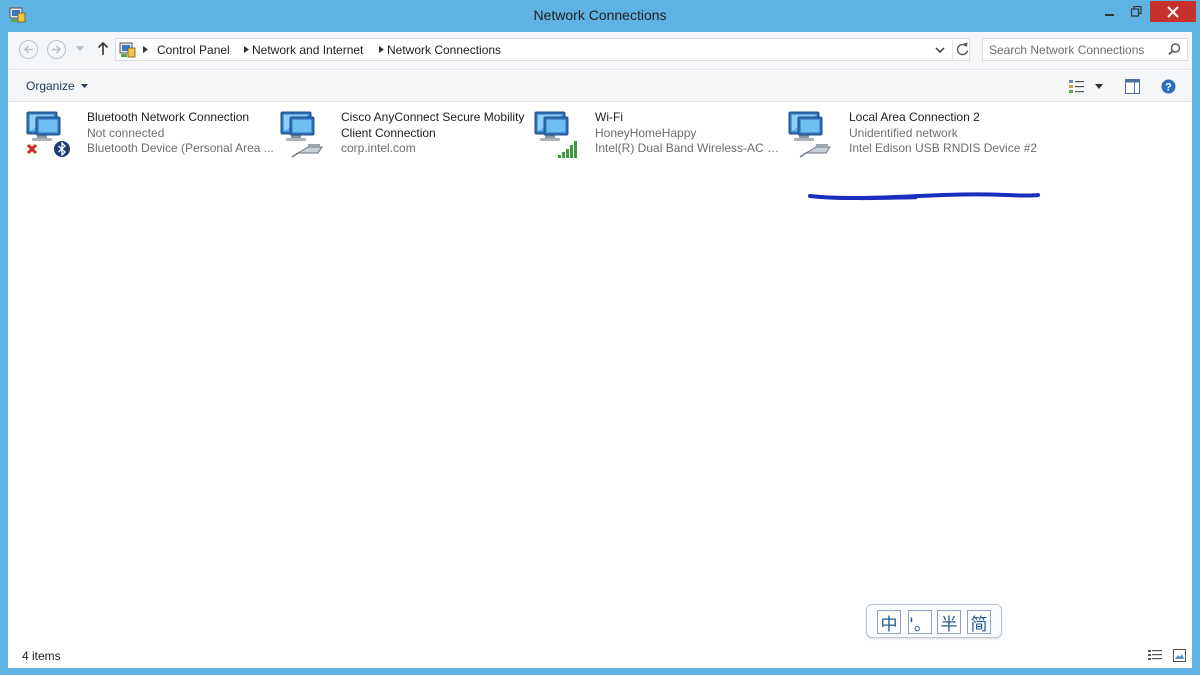 The image size is (1200, 675). I want to click on recent-locations-dropdown-icon, so click(80, 49).